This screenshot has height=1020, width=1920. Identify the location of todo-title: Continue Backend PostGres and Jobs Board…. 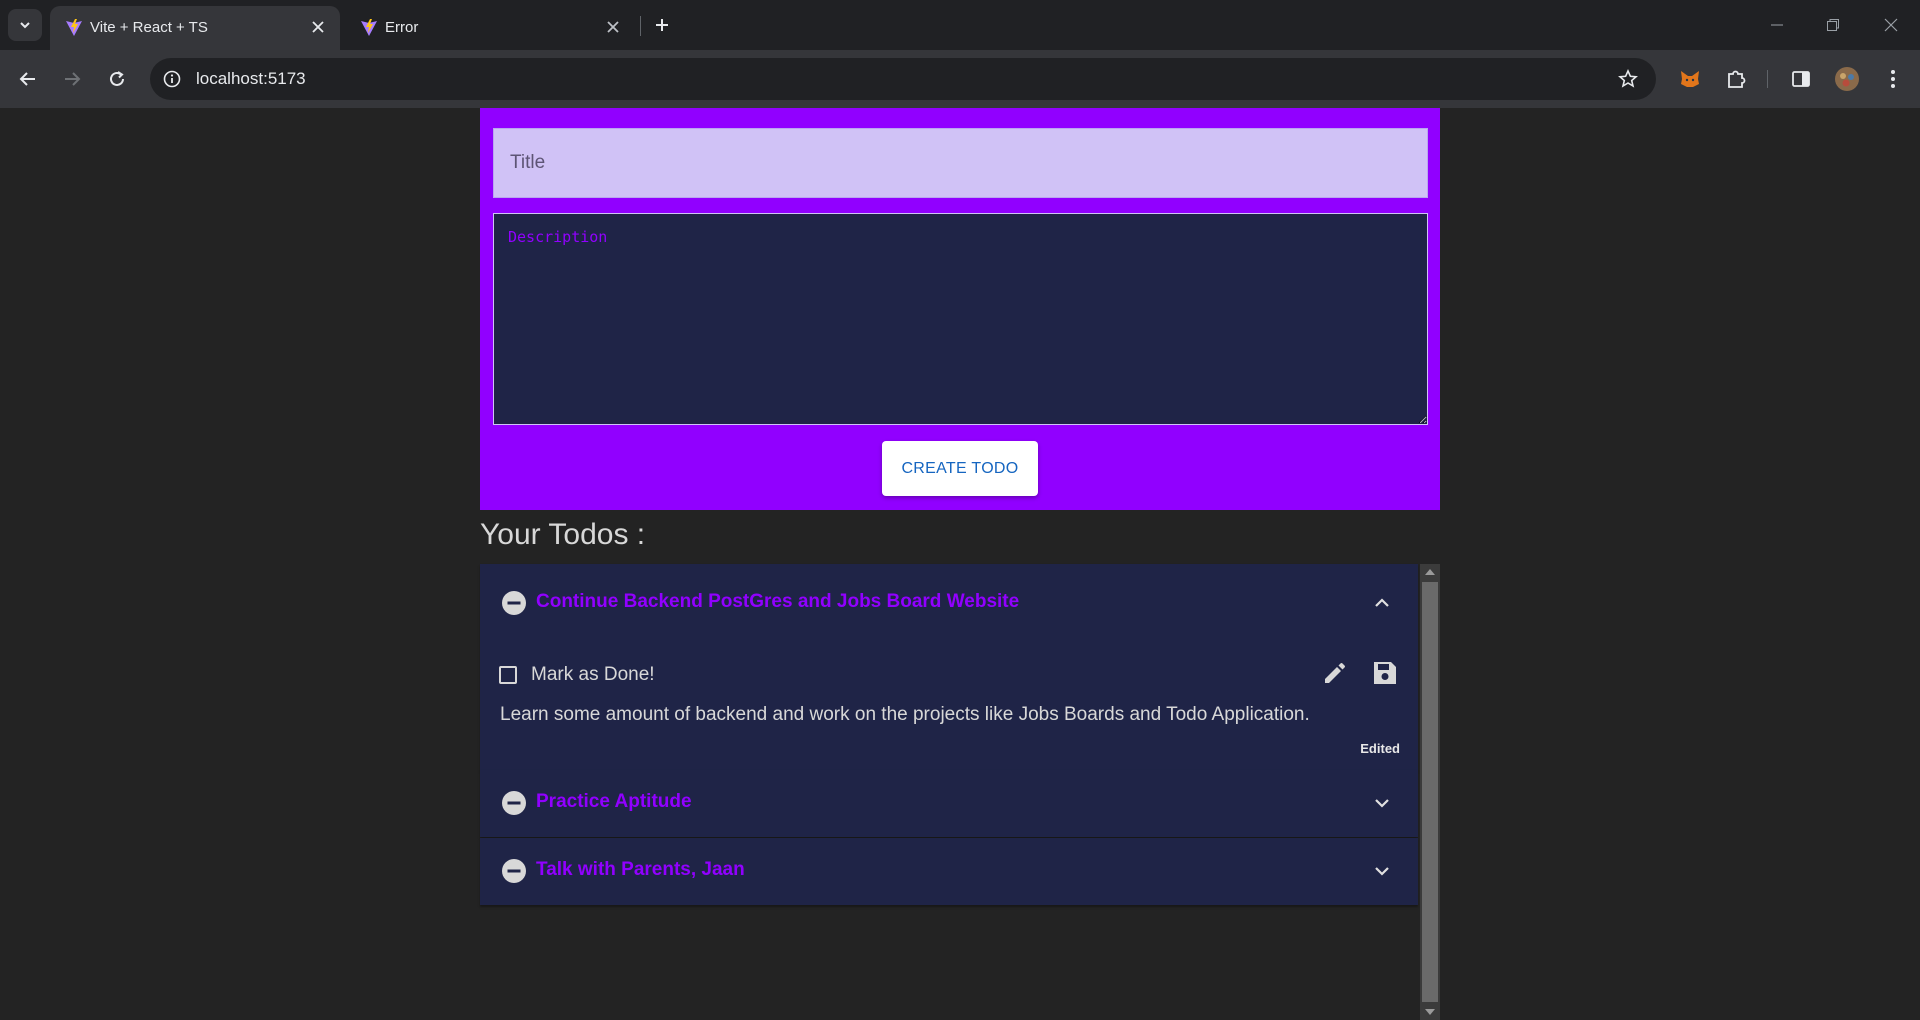
(778, 601).